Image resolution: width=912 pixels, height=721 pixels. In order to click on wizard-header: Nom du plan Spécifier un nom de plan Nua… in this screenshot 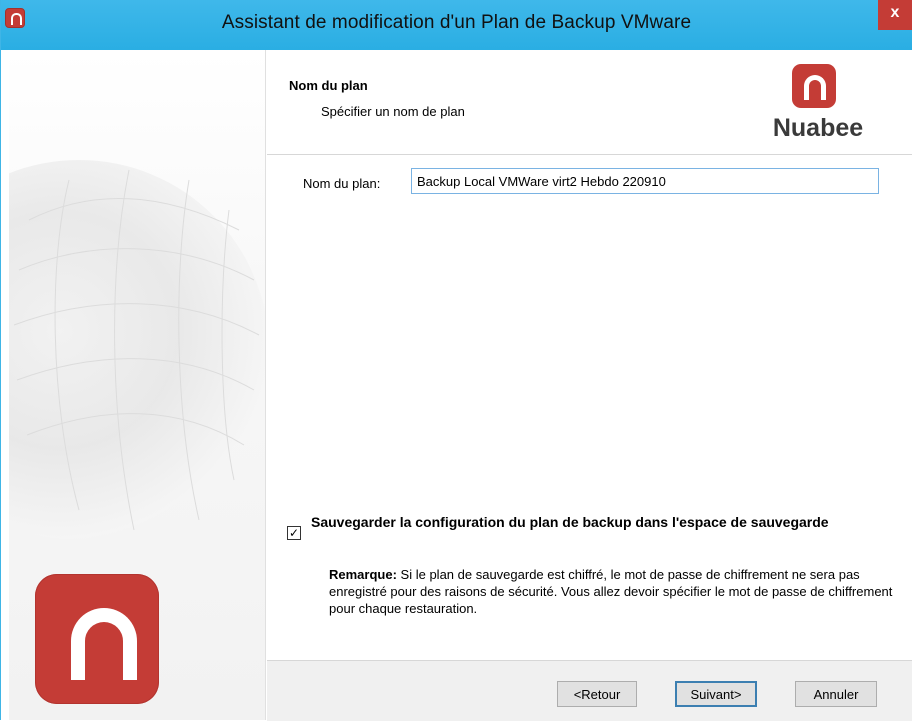, I will do `click(589, 102)`.